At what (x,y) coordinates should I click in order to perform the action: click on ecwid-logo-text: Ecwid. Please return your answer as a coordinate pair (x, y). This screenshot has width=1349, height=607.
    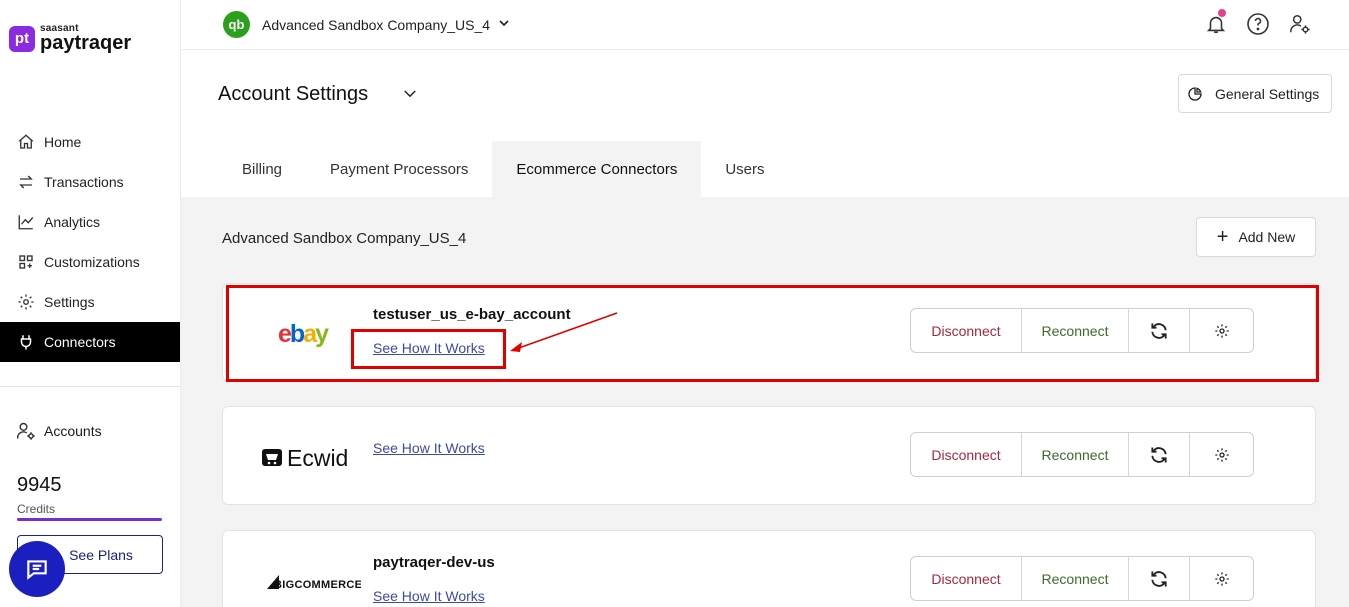
    Looking at the image, I should click on (317, 457).